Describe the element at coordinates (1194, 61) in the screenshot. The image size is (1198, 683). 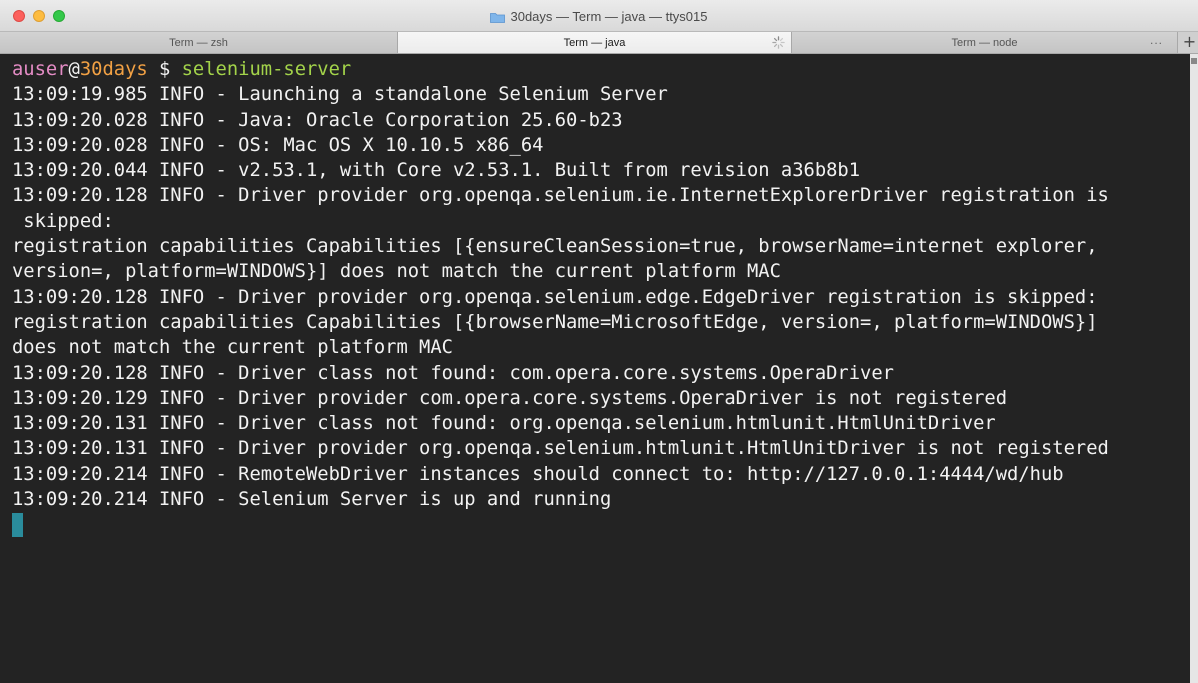
I see `scroll-marker-icon` at that location.